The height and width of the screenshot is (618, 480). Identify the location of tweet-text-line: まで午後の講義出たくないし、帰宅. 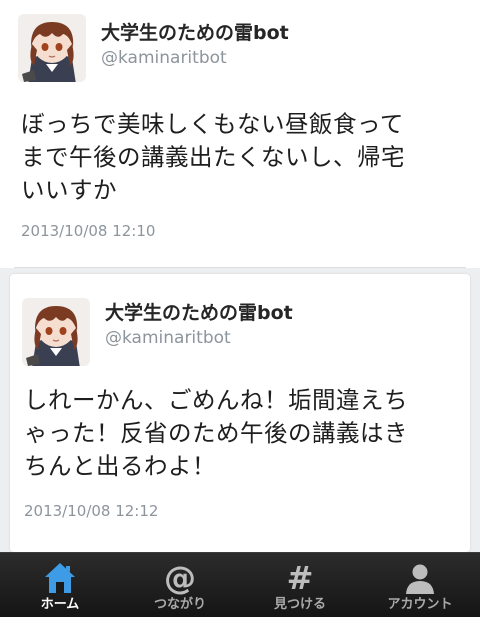
(213, 157).